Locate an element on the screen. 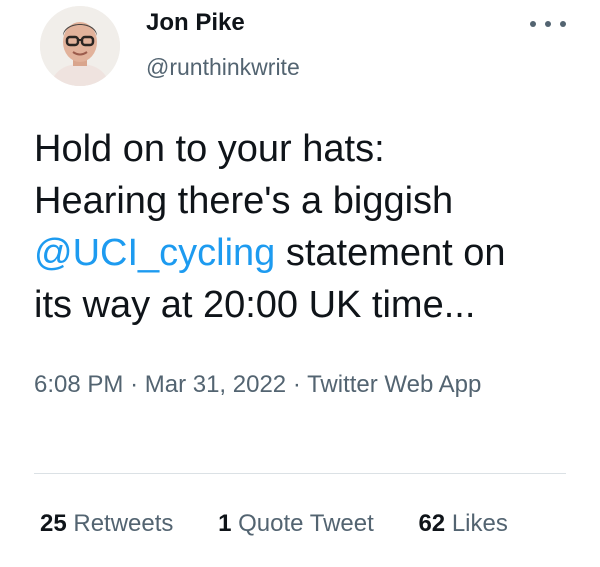 This screenshot has width=600, height=567. avatar is located at coordinates (80, 46).